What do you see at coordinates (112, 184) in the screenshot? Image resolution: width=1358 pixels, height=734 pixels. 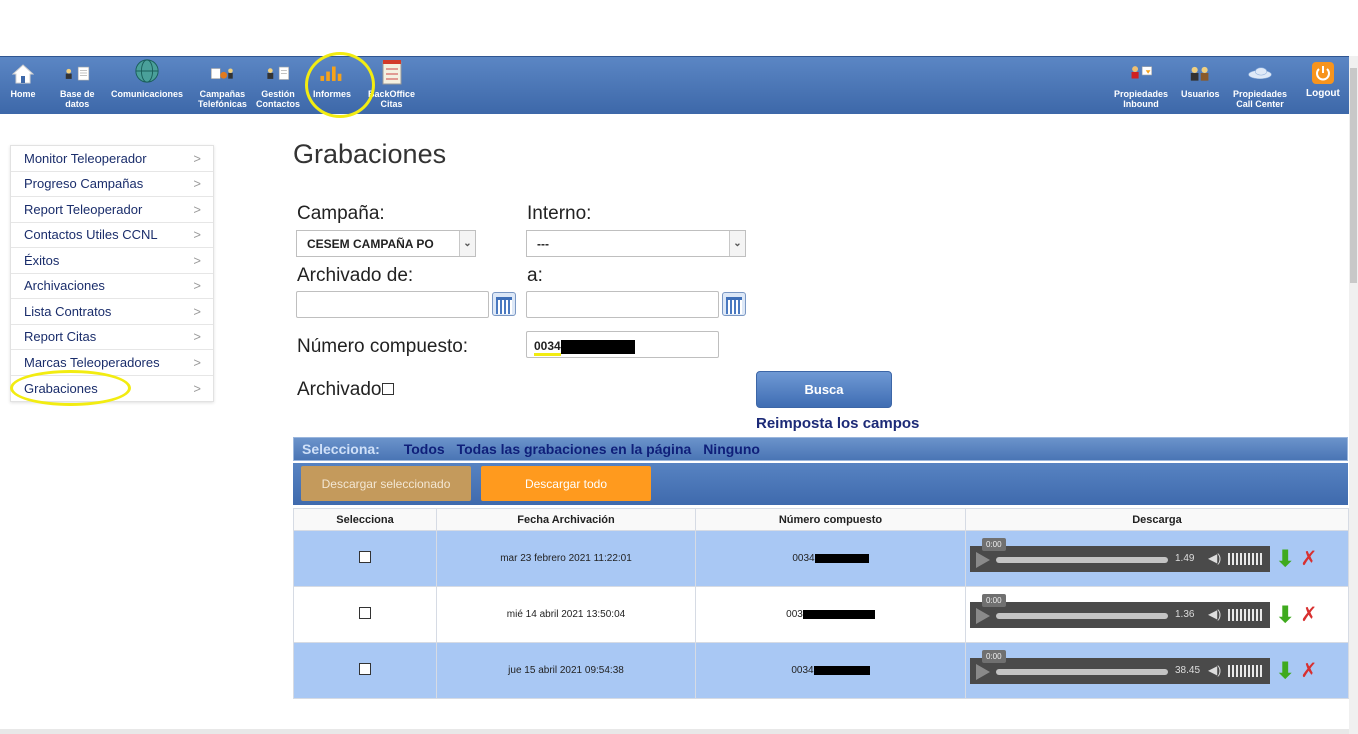 I see `sidebar-item-progreso-campanas: Progreso Campañas >` at bounding box center [112, 184].